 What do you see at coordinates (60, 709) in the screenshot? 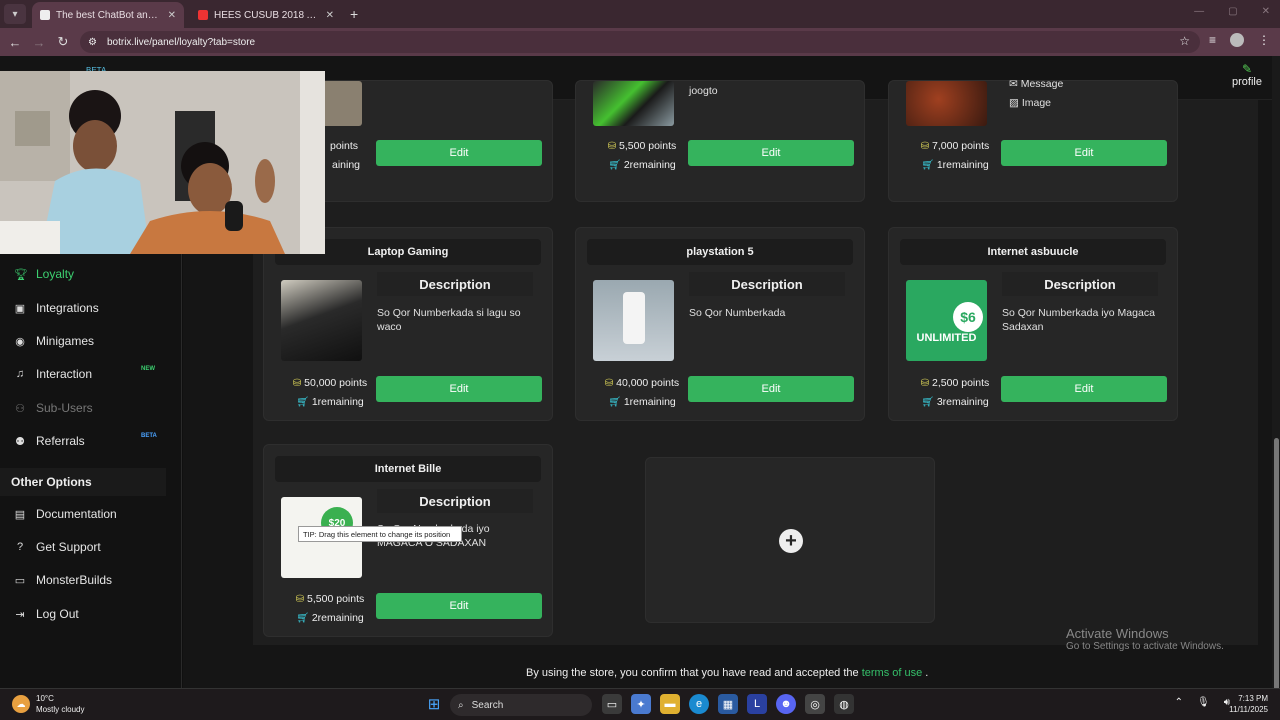
I see `weather-condition: Mostly cloudy` at bounding box center [60, 709].